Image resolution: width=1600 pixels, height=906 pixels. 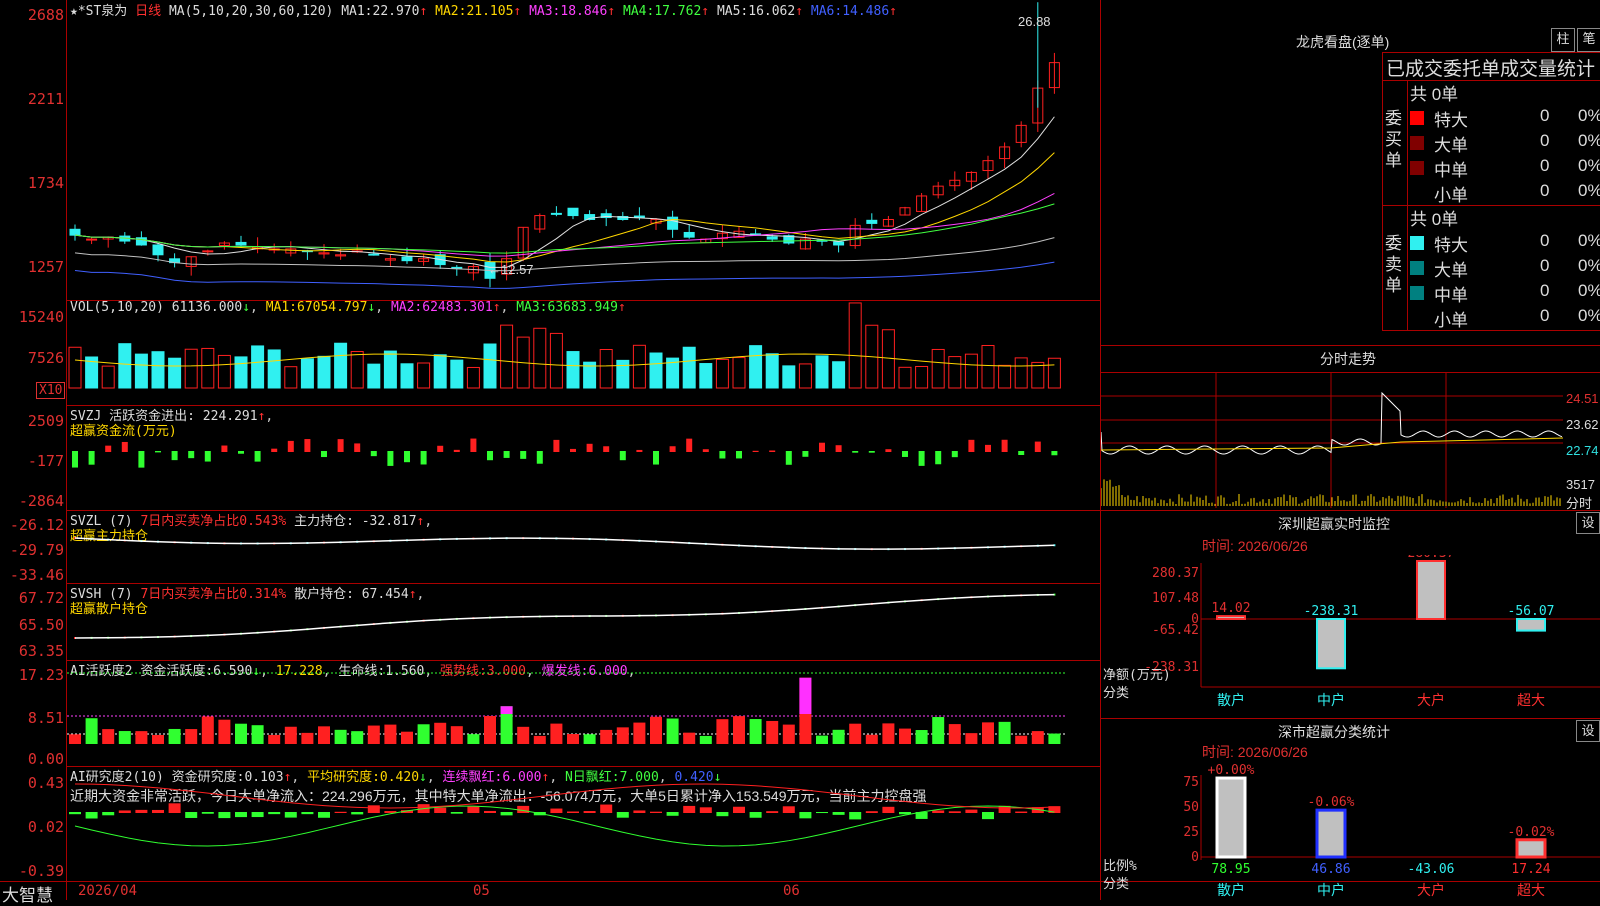 I want to click on category-ylabel: 25, so click(x=1191, y=832).